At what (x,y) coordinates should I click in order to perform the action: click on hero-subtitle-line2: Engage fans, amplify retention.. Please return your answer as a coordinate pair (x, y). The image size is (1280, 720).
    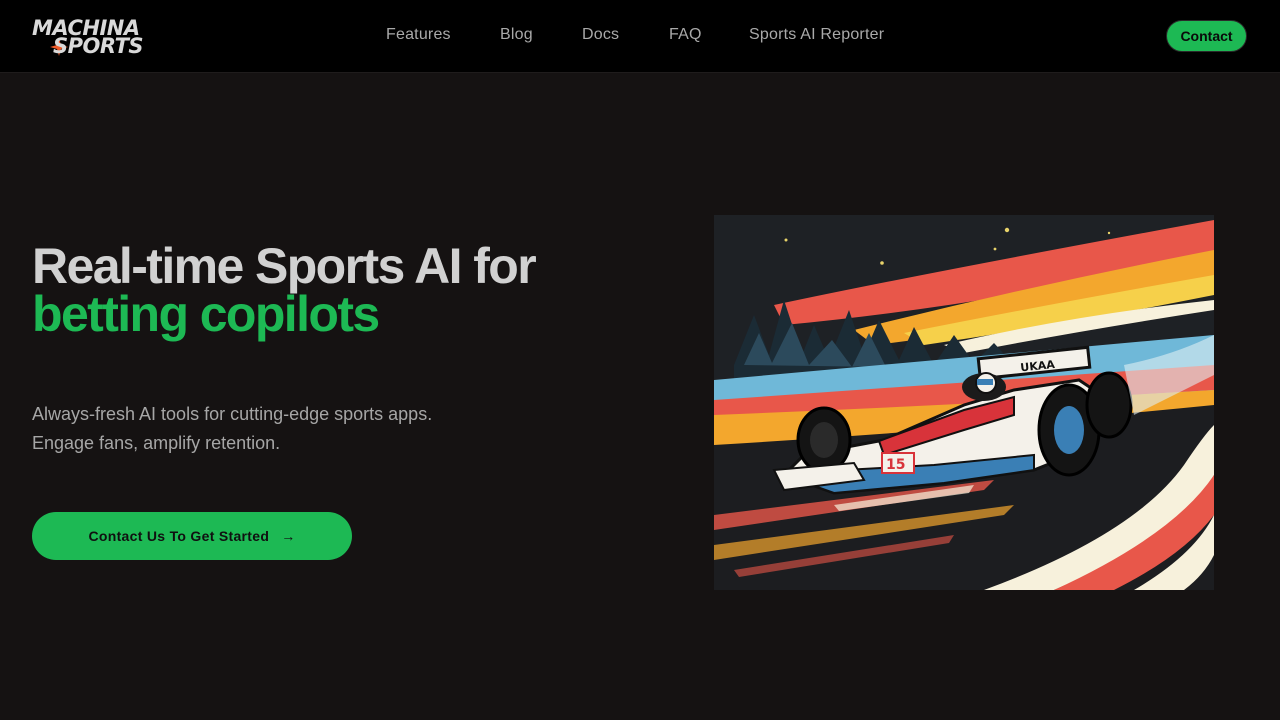
    Looking at the image, I should click on (156, 443).